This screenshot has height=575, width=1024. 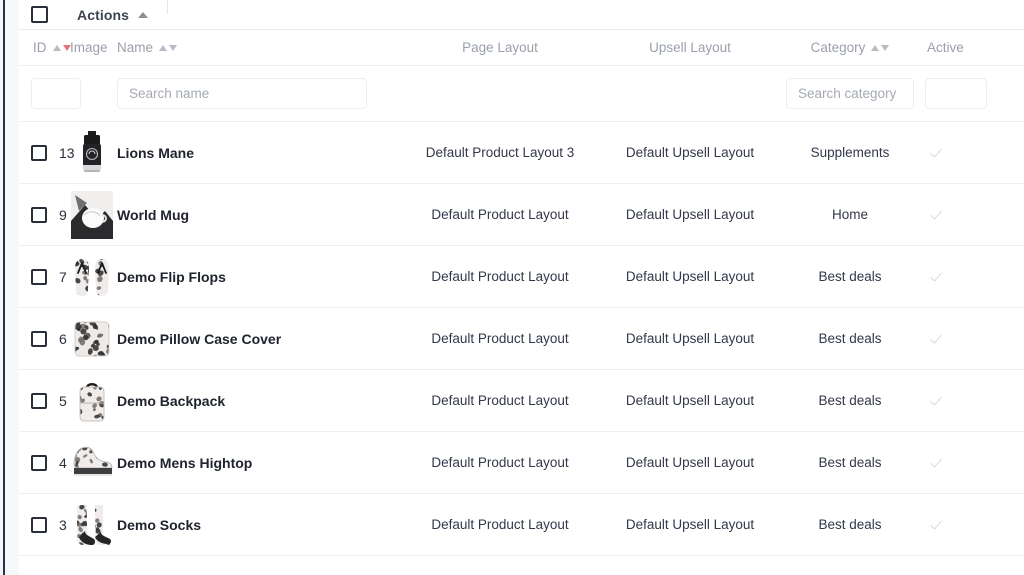 I want to click on row-cell-id: 13, so click(x=47, y=152).